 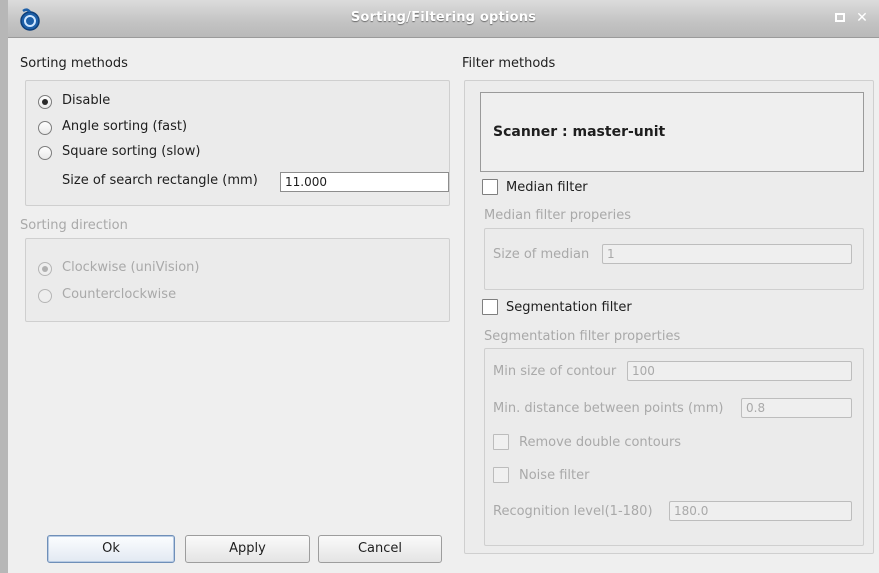 I want to click on sorting-direction-header: Sorting direction, so click(x=74, y=225).